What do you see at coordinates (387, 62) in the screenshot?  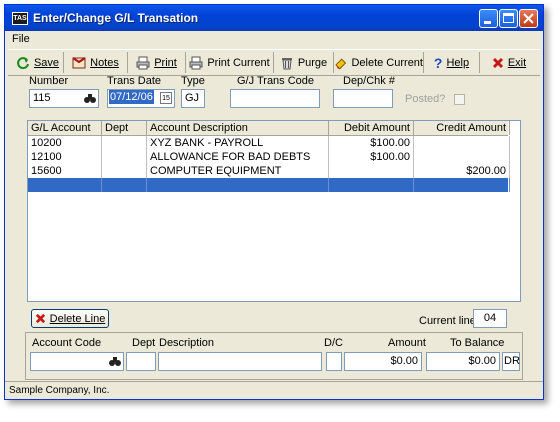 I see `delete-current-label: Delete Current` at bounding box center [387, 62].